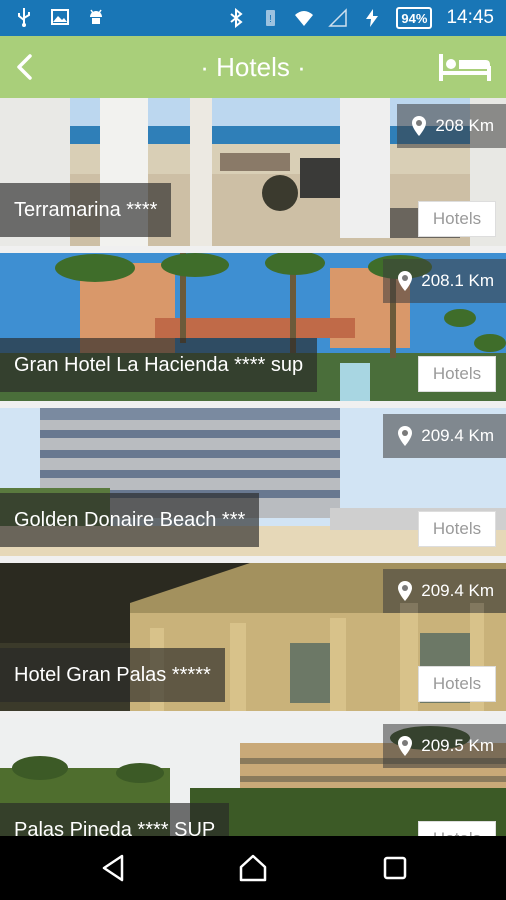 This screenshot has width=506, height=900. I want to click on battery-indicator: 94%, so click(414, 18).